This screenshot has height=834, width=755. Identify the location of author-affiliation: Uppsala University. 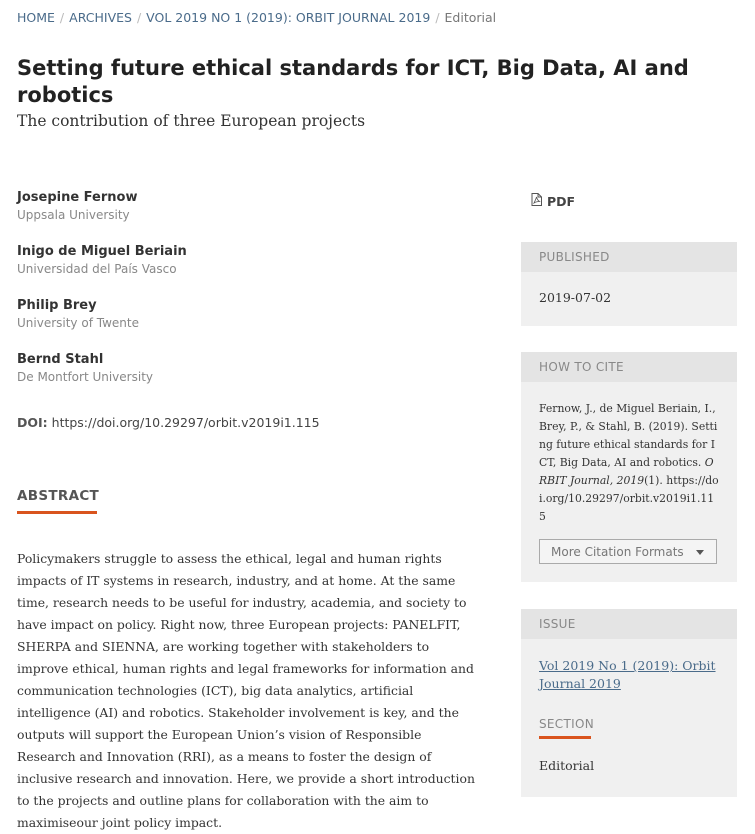
(73, 215).